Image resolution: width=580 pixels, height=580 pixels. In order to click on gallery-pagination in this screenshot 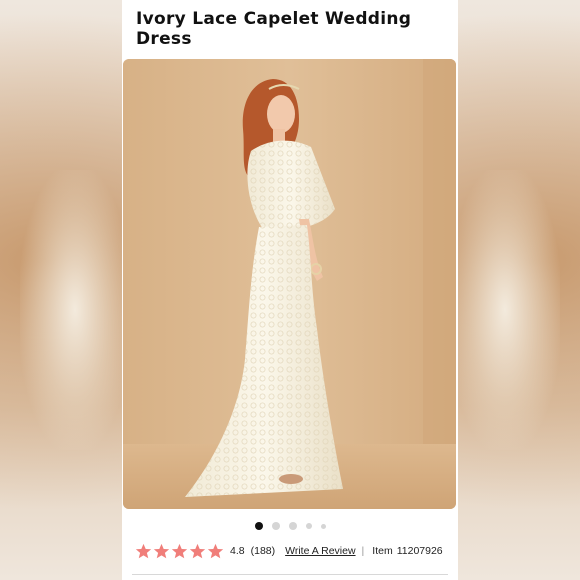, I will do `click(290, 526)`.